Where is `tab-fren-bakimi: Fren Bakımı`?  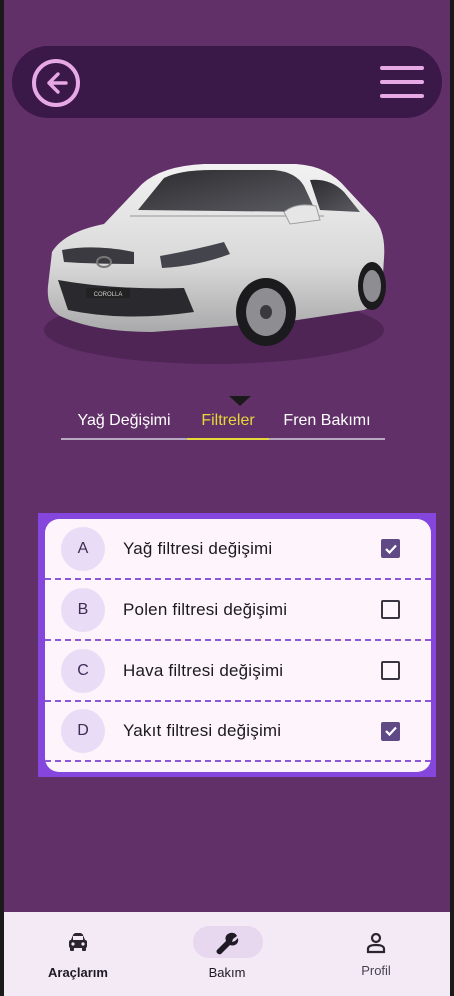 tab-fren-bakimi: Fren Bakımı is located at coordinates (327, 421).